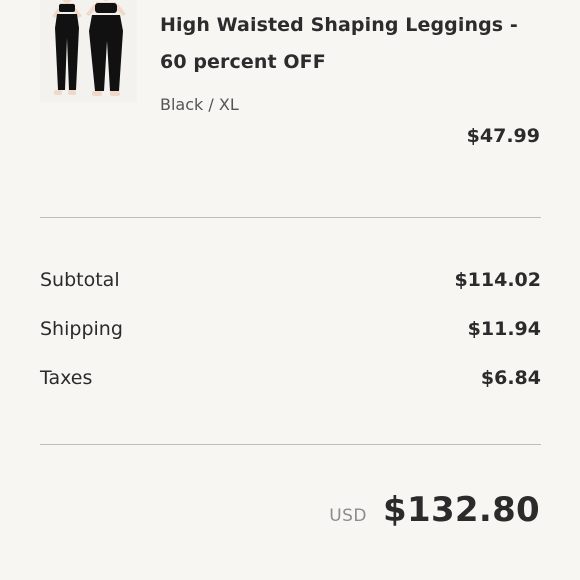 Image resolution: width=580 pixels, height=580 pixels. I want to click on leggings-product-image, so click(89, 48).